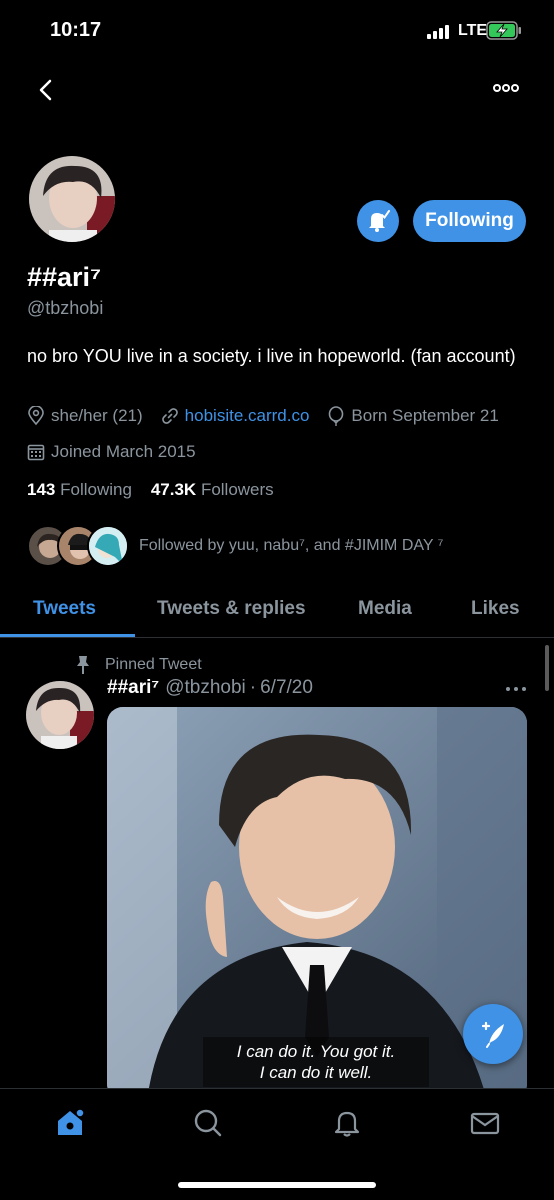 This screenshot has height=1200, width=554. I want to click on location-pin-icon, so click(36, 416).